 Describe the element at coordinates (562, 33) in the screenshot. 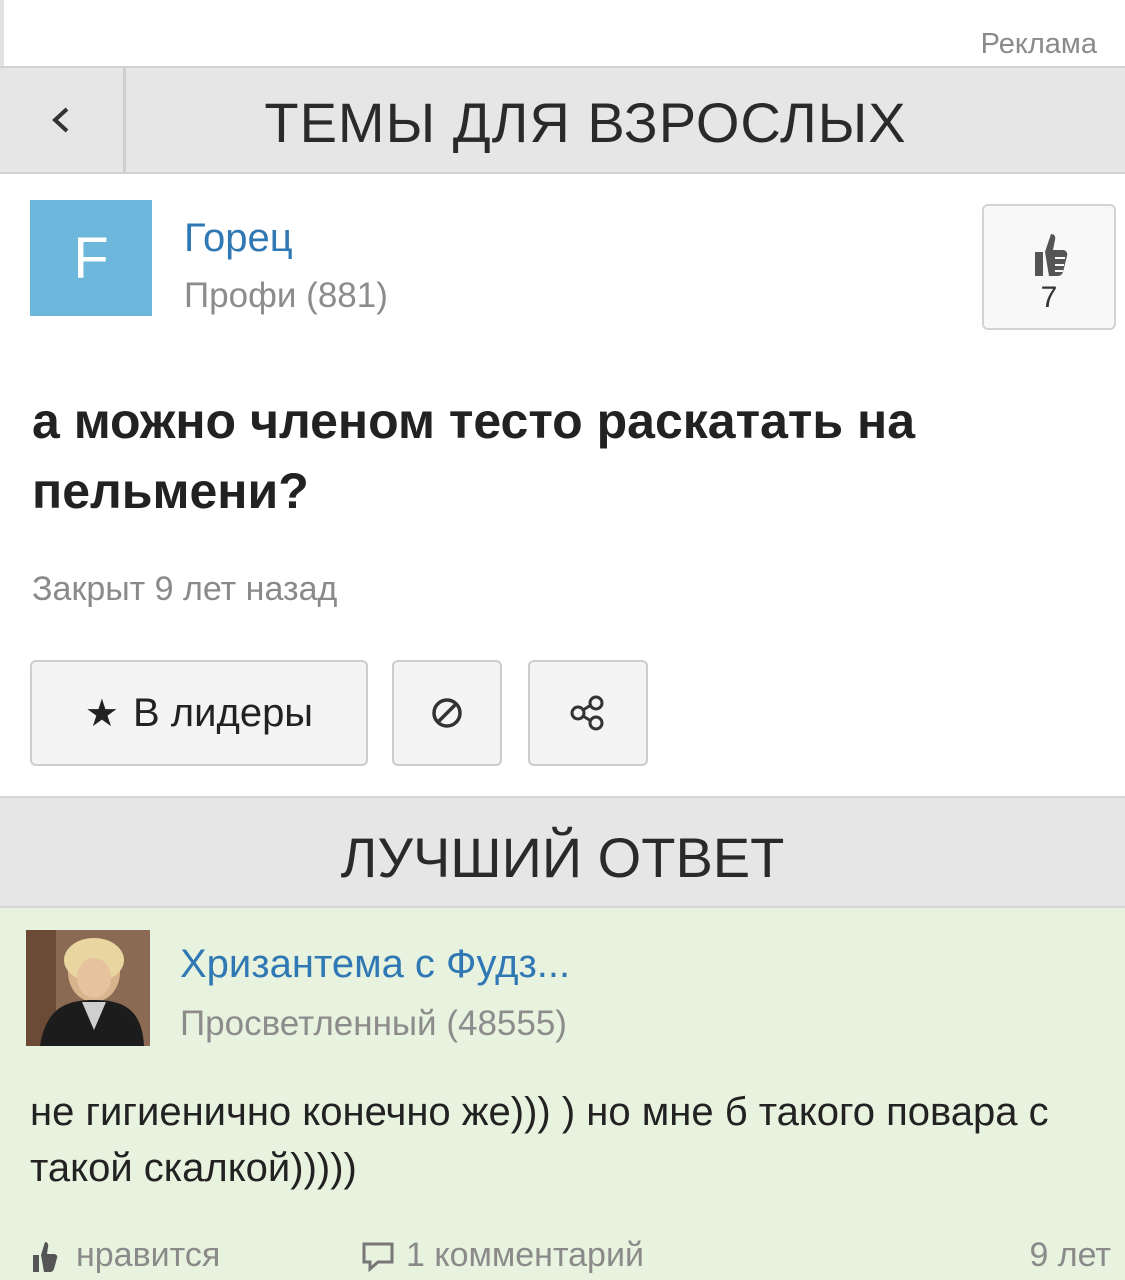

I see `ad-bar: Реклама` at that location.